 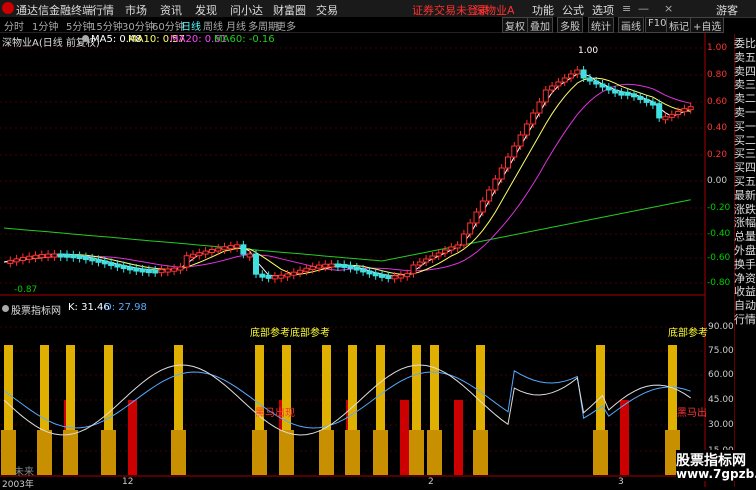 What do you see at coordinates (745, 195) in the screenshot?
I see `quote-field-label: 最新` at bounding box center [745, 195].